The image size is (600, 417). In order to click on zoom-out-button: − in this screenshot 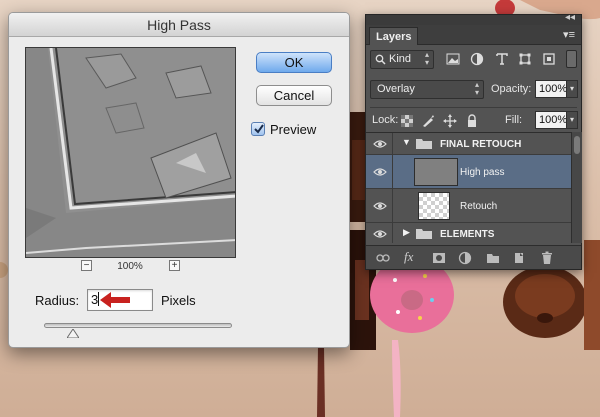, I will do `click(86, 265)`.